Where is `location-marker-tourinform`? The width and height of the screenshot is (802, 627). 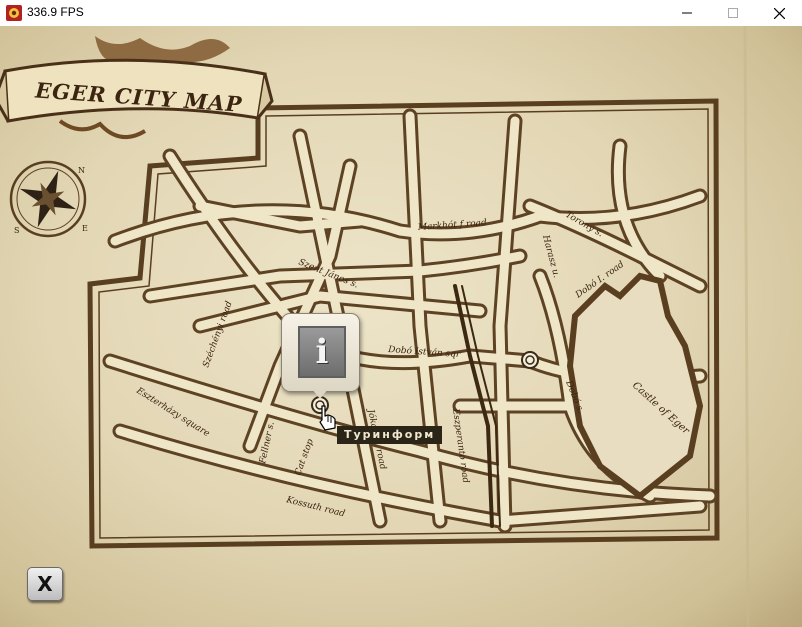
location-marker-tourinform is located at coordinates (320, 405).